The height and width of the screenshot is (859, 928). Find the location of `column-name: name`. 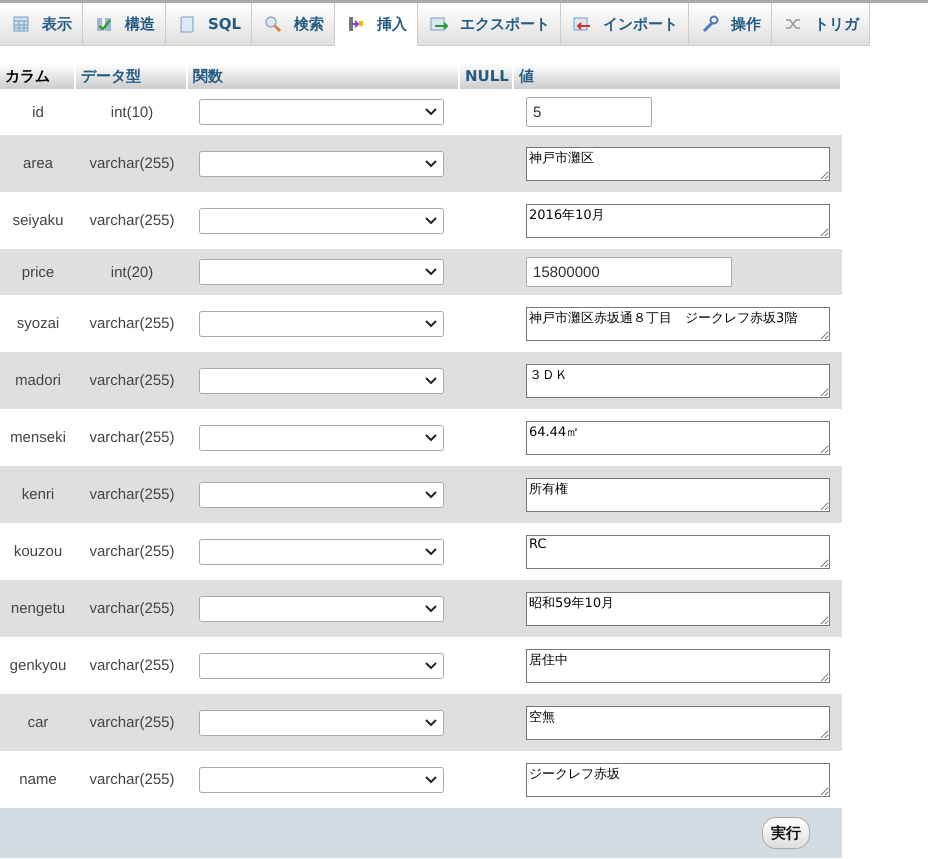

column-name: name is located at coordinates (38, 779).